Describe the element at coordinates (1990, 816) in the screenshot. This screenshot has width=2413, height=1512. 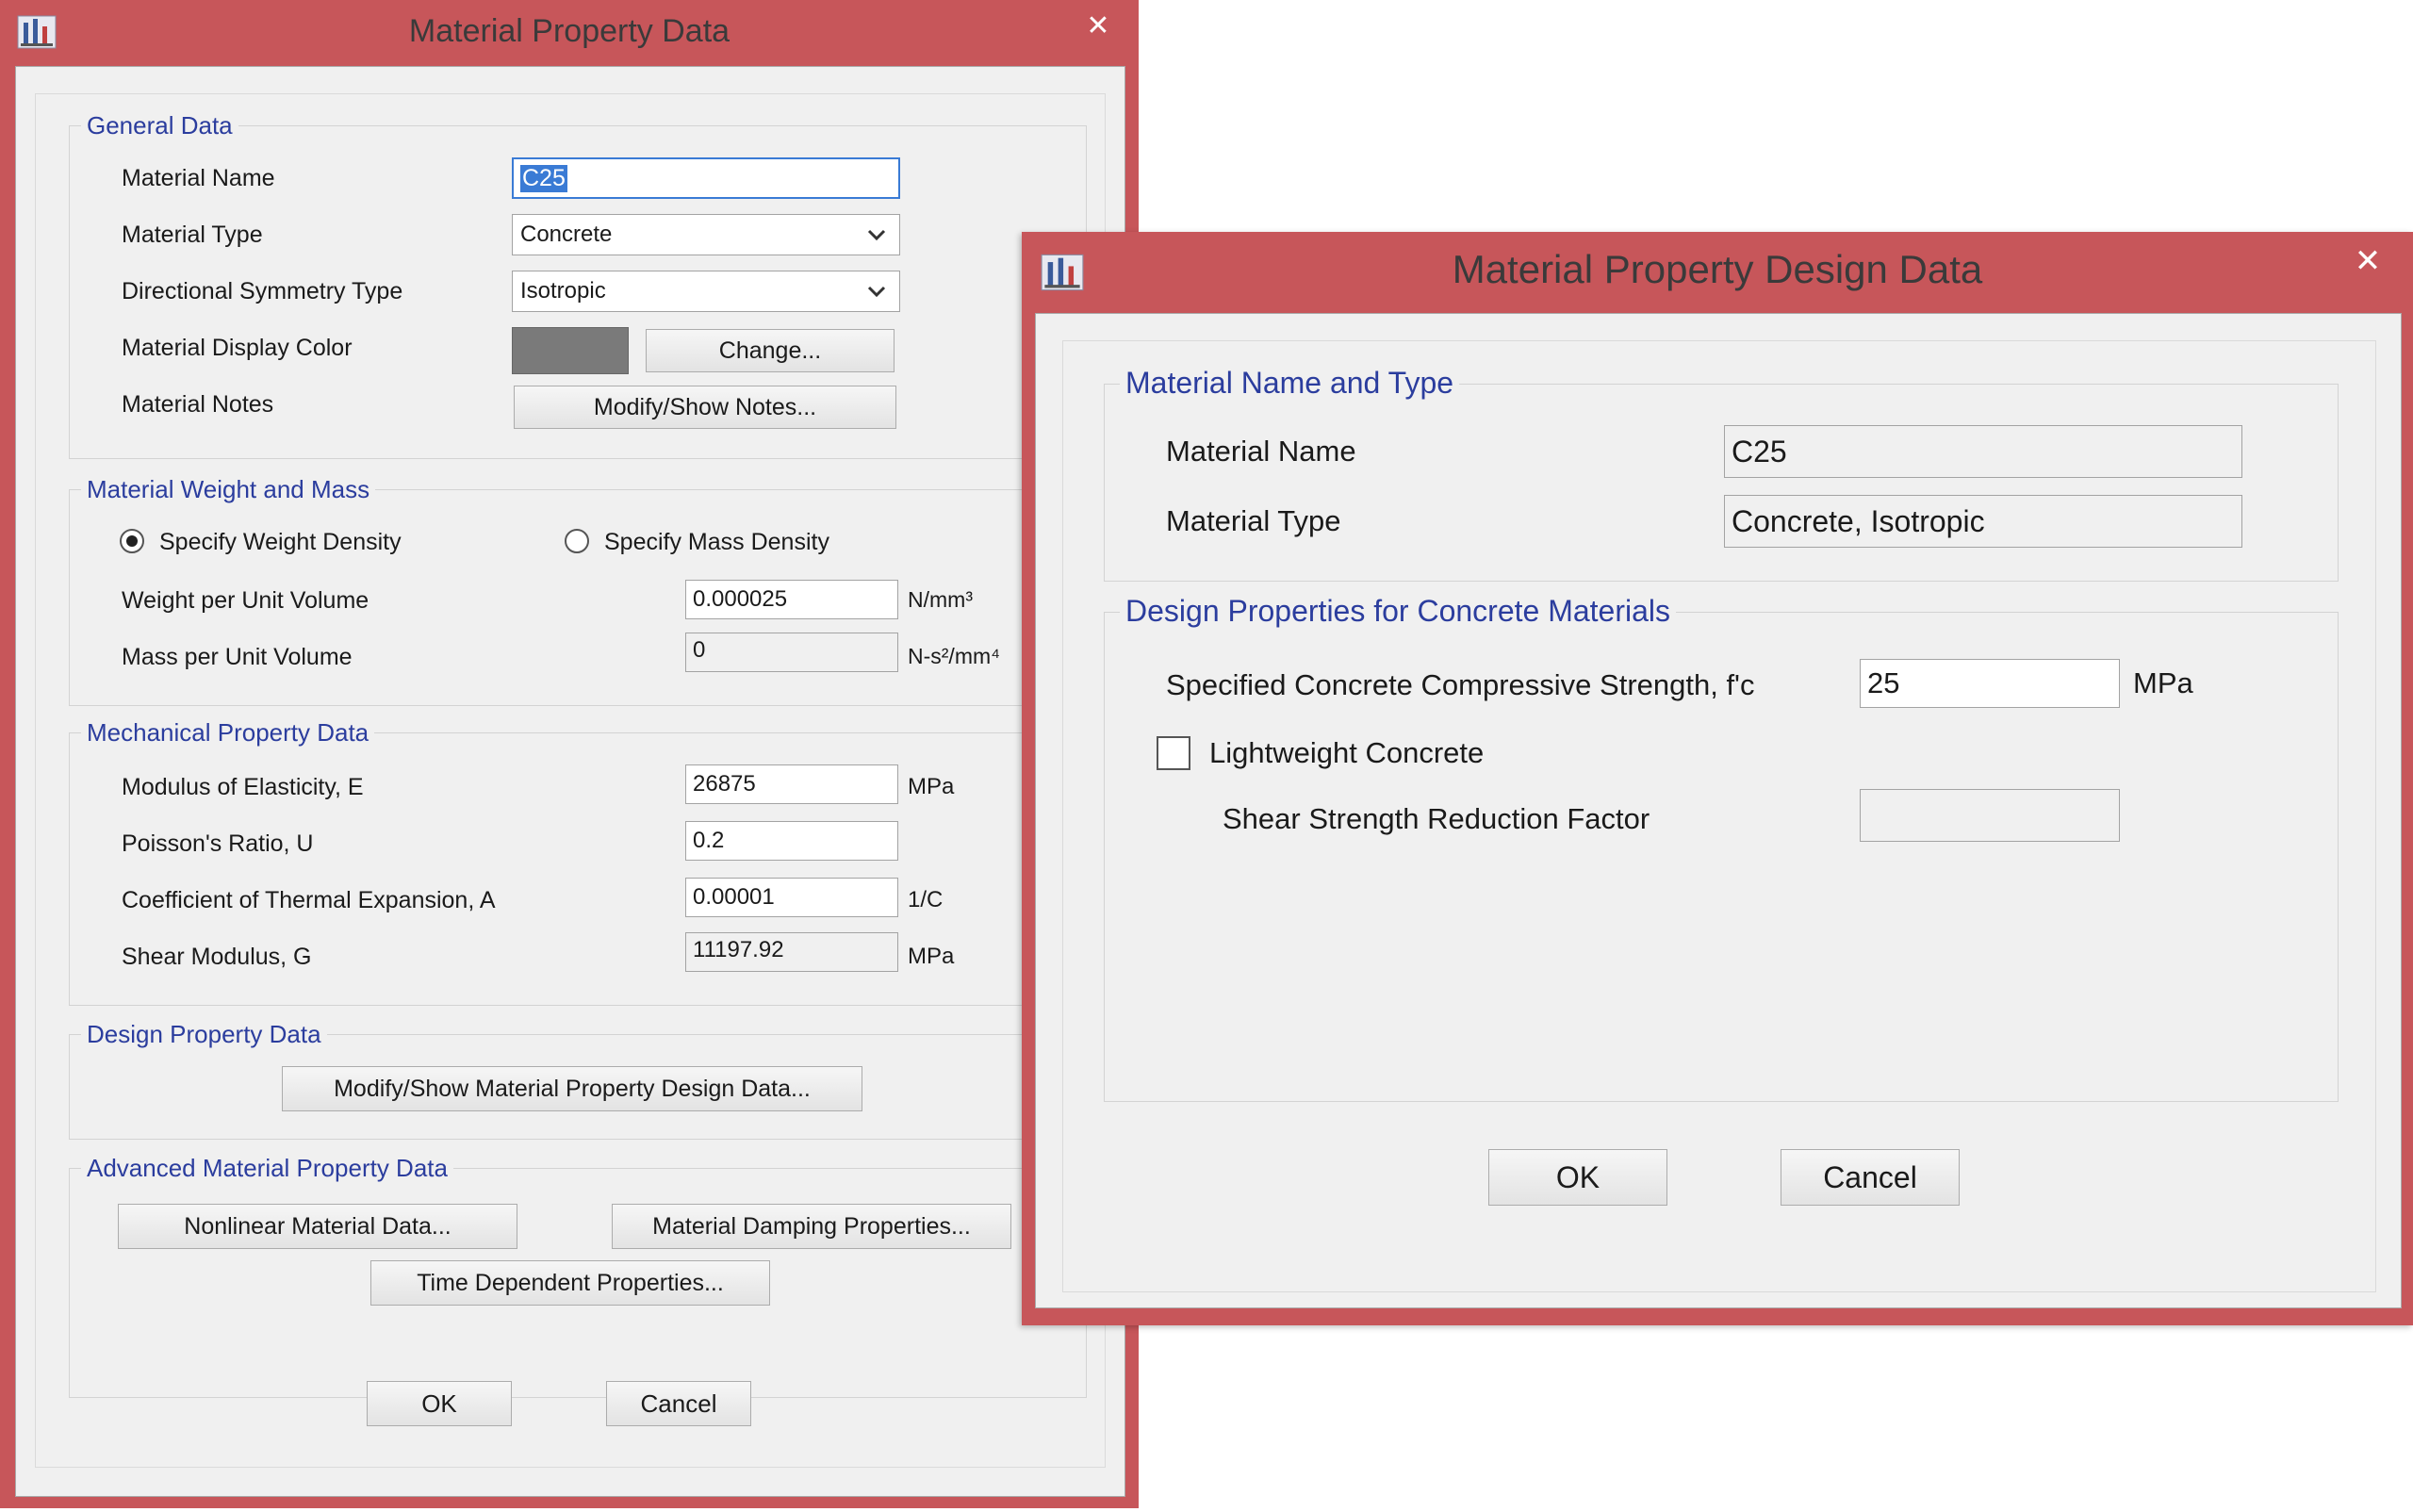
I see `shear-reduction-input` at that location.